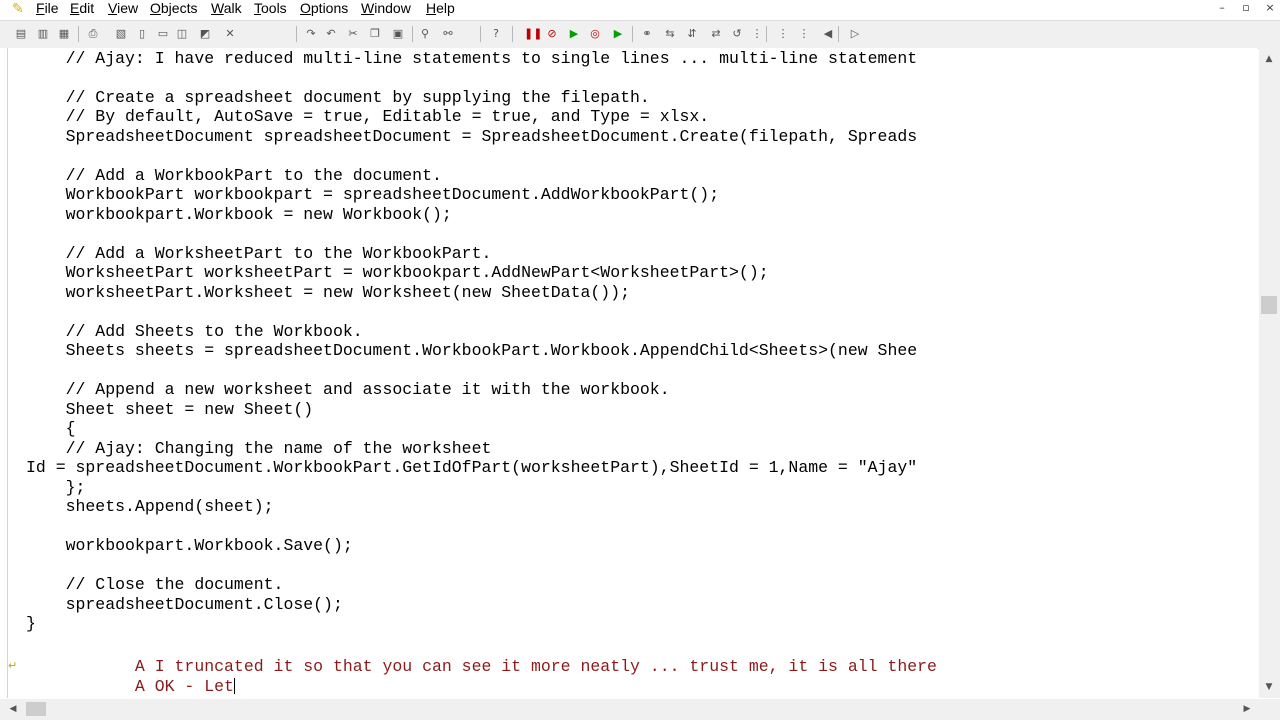  Describe the element at coordinates (445, 8) in the screenshot. I see `menu-label: elp` at that location.